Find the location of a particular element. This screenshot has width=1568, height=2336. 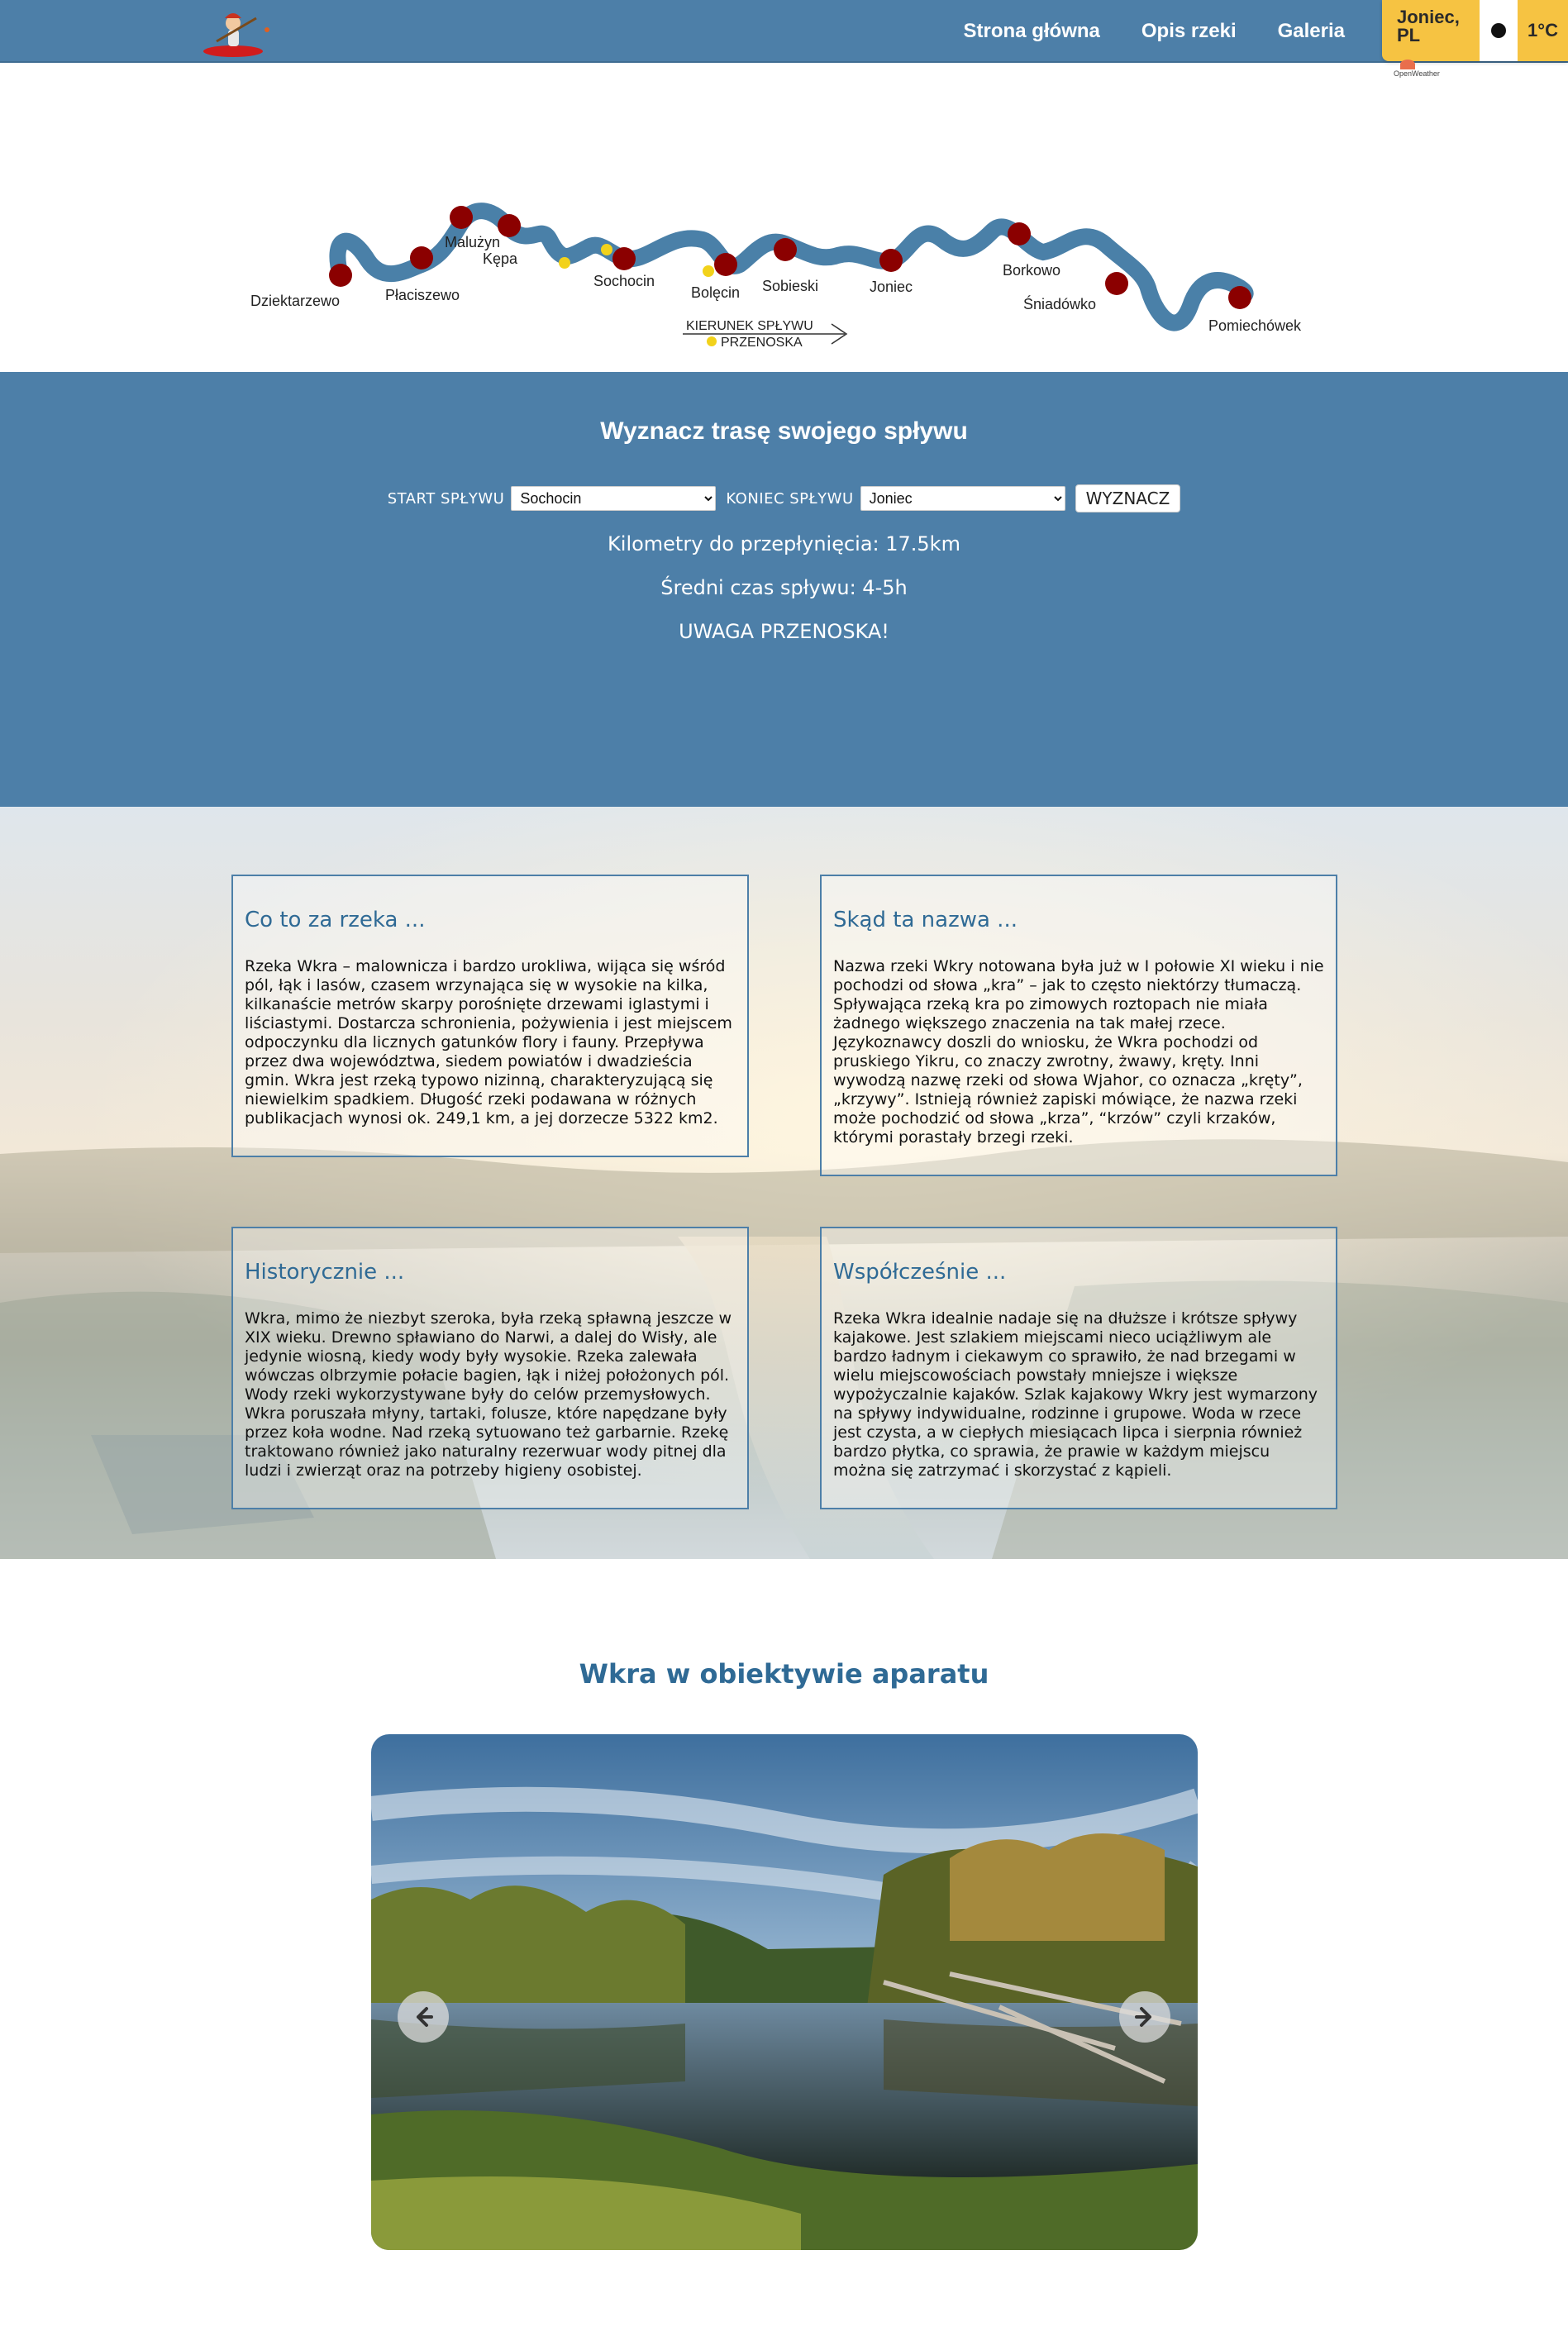

route-title: Wyznacz trasę swojego spływu is located at coordinates (784, 431).